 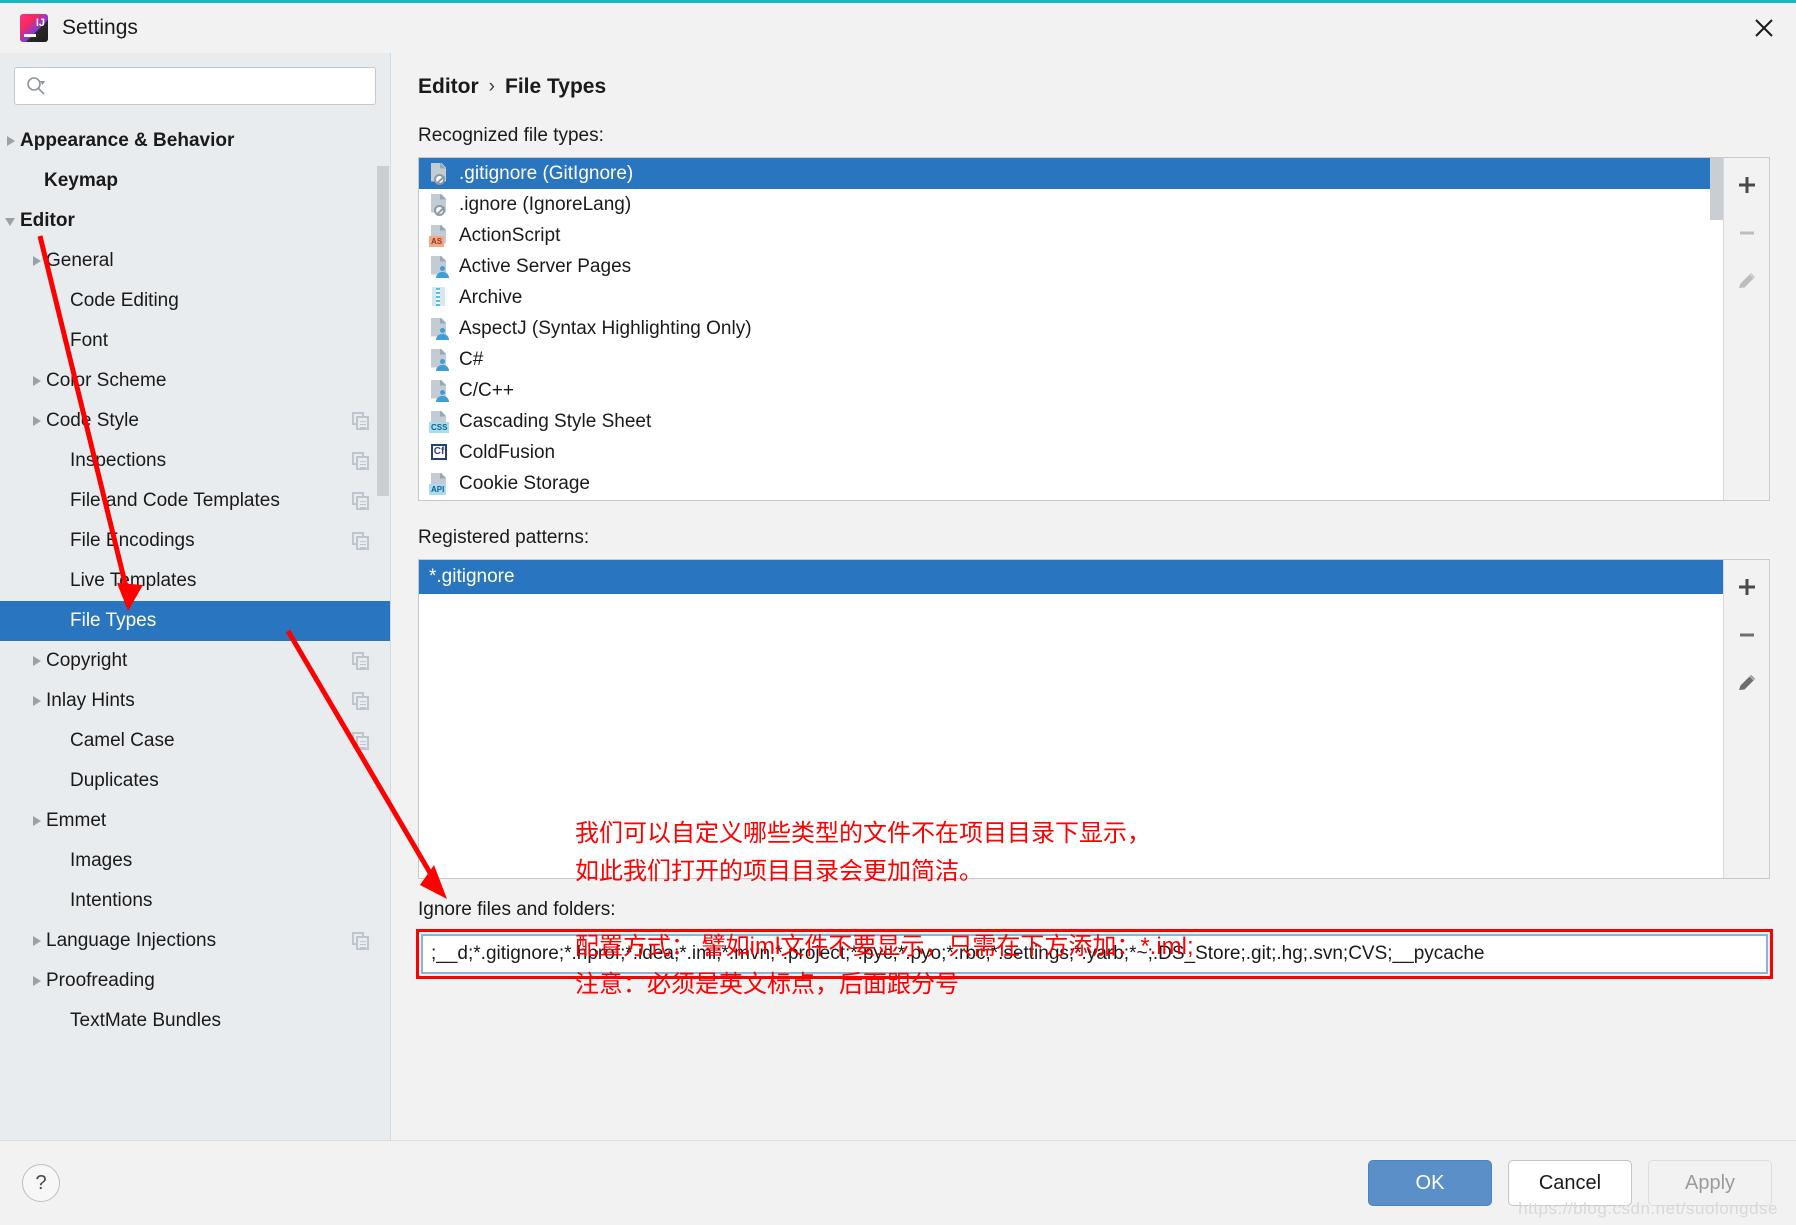 I want to click on sidebar-item-file-types: File Types, so click(x=195, y=621).